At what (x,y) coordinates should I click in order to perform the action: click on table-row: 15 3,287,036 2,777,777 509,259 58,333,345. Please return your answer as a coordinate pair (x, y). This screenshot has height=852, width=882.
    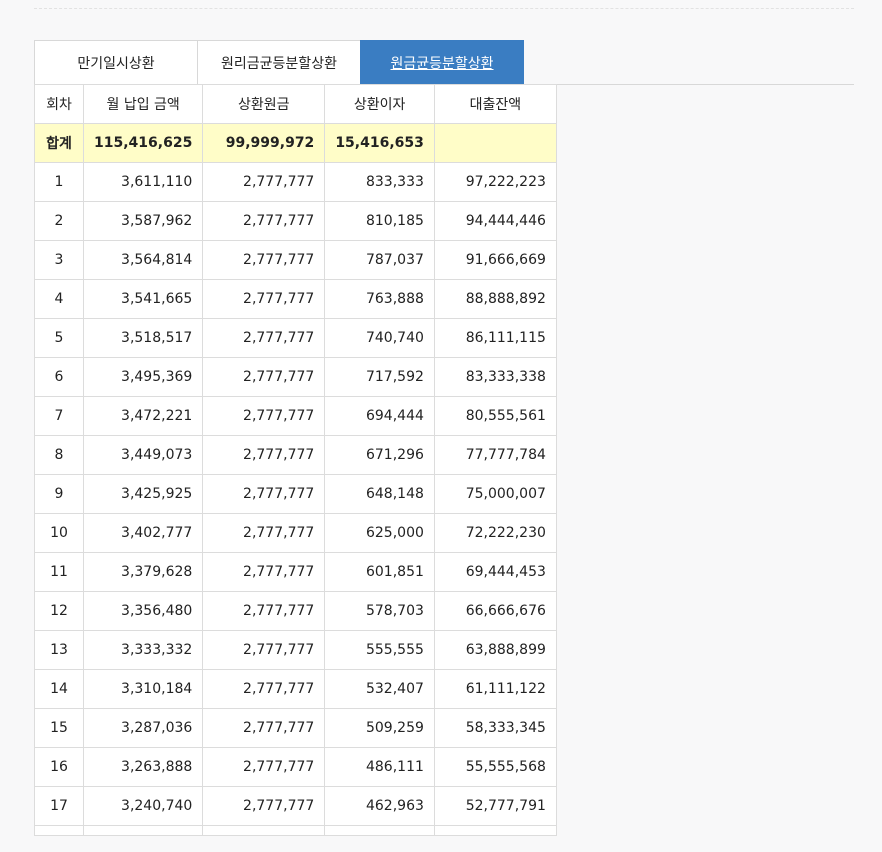
    Looking at the image, I should click on (295, 728).